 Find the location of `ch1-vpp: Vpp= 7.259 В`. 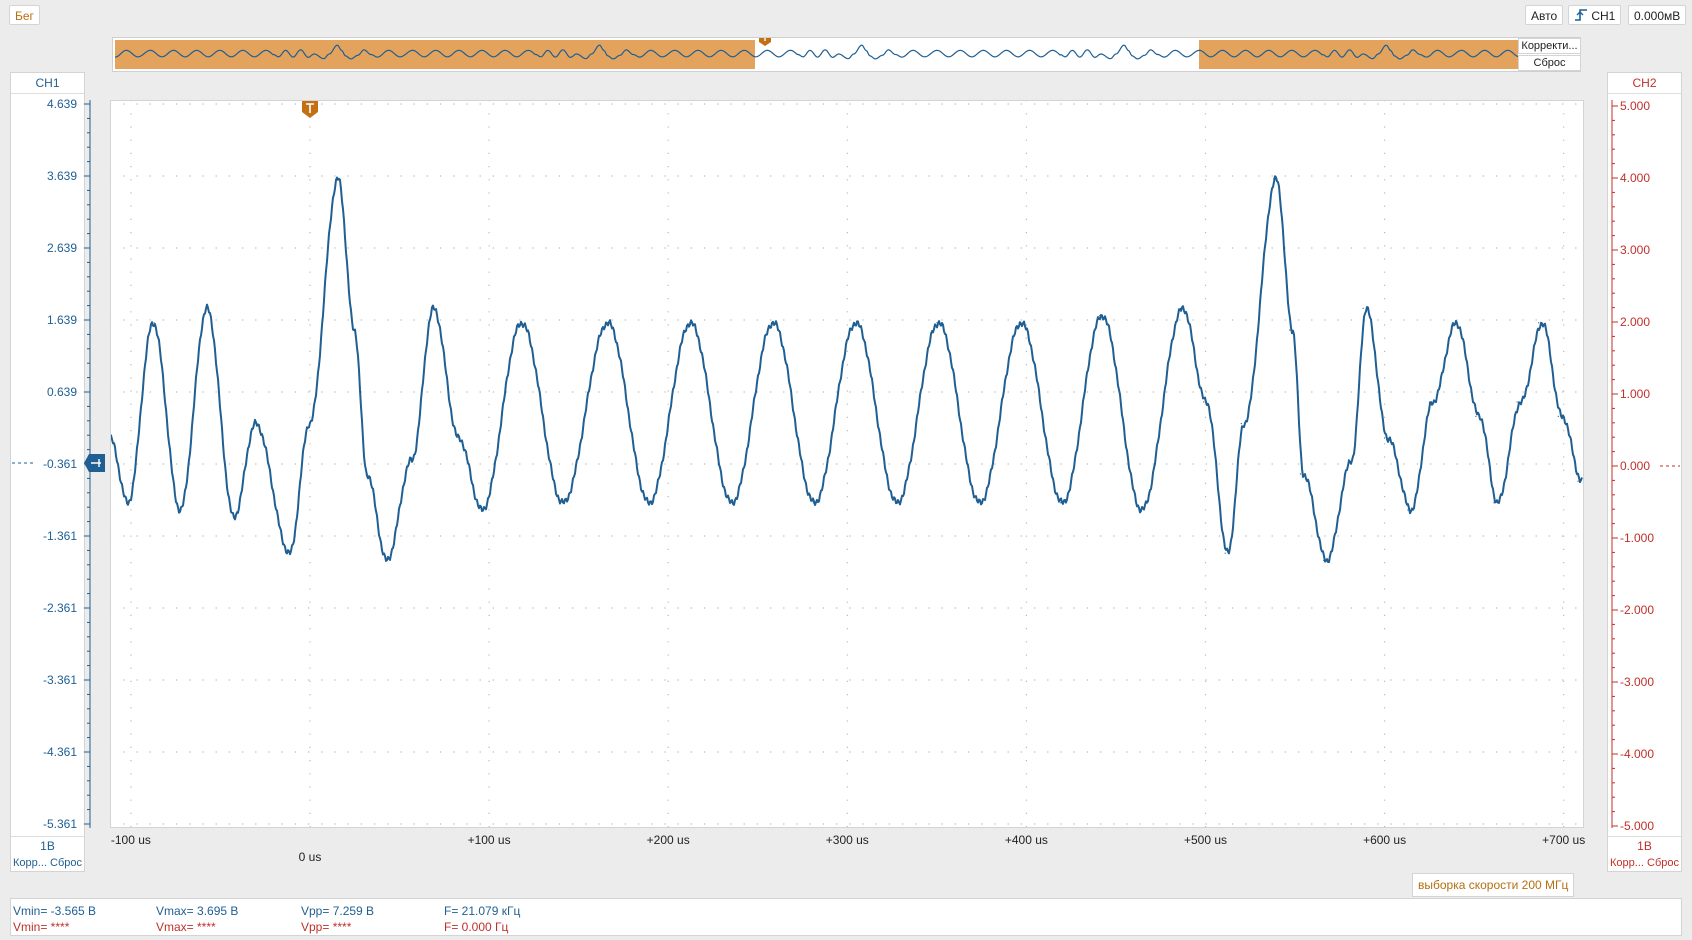

ch1-vpp: Vpp= 7.259 В is located at coordinates (338, 911).